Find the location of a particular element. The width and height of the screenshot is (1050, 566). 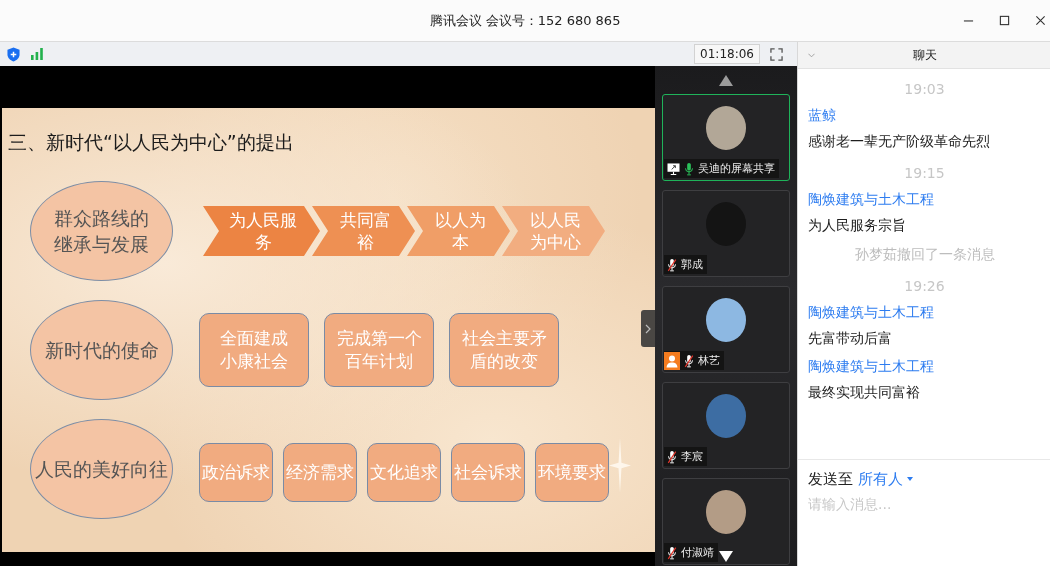

message-text: 为人民服务宗旨 is located at coordinates (857, 225).